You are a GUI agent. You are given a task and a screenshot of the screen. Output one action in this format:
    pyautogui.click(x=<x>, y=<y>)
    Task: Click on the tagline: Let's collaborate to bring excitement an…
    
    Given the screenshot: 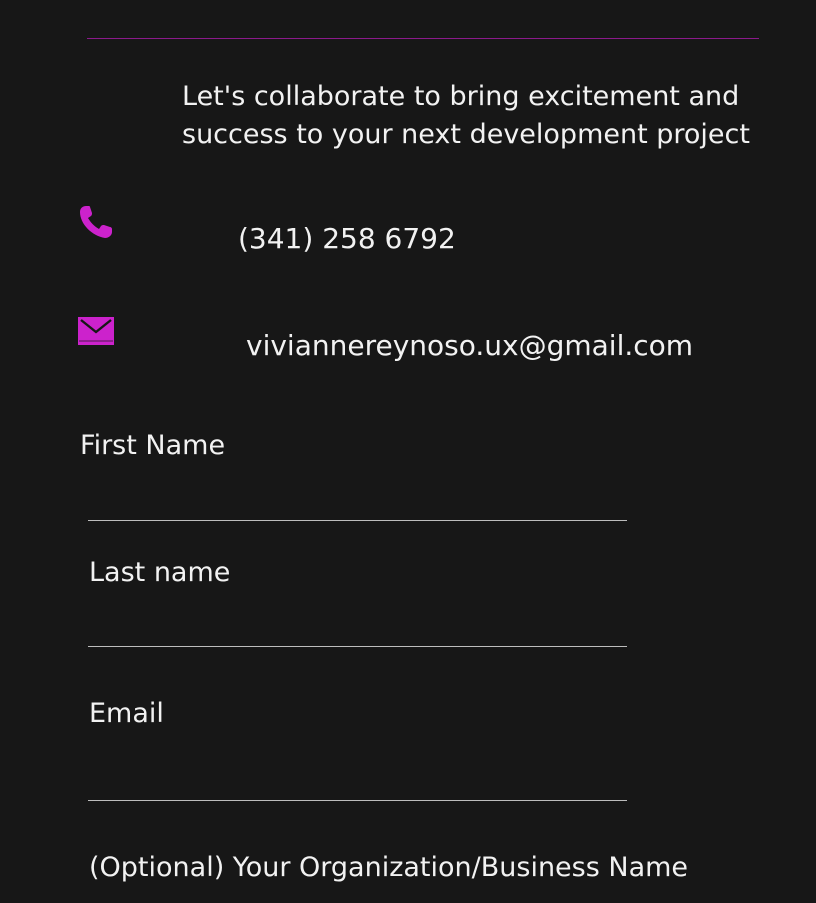 What is the action you would take?
    pyautogui.click(x=492, y=116)
    